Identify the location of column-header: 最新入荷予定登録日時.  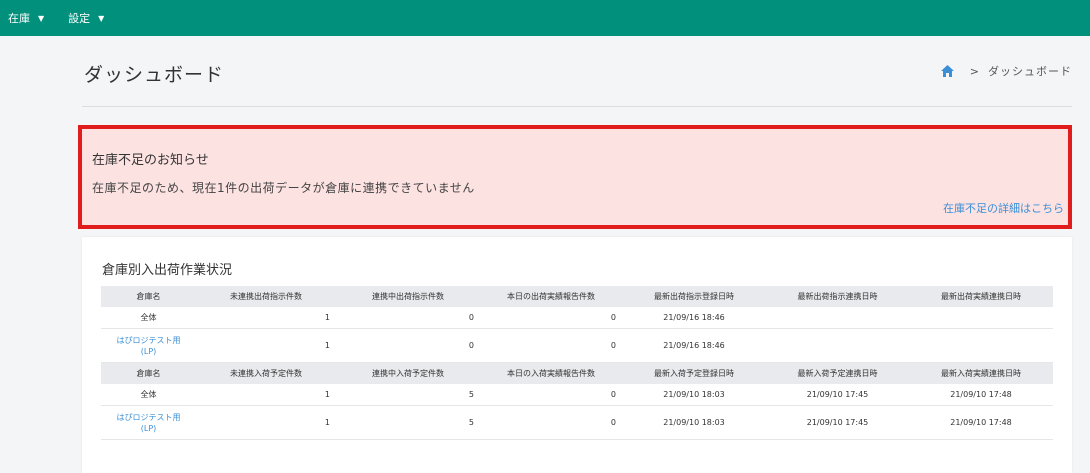
(694, 373).